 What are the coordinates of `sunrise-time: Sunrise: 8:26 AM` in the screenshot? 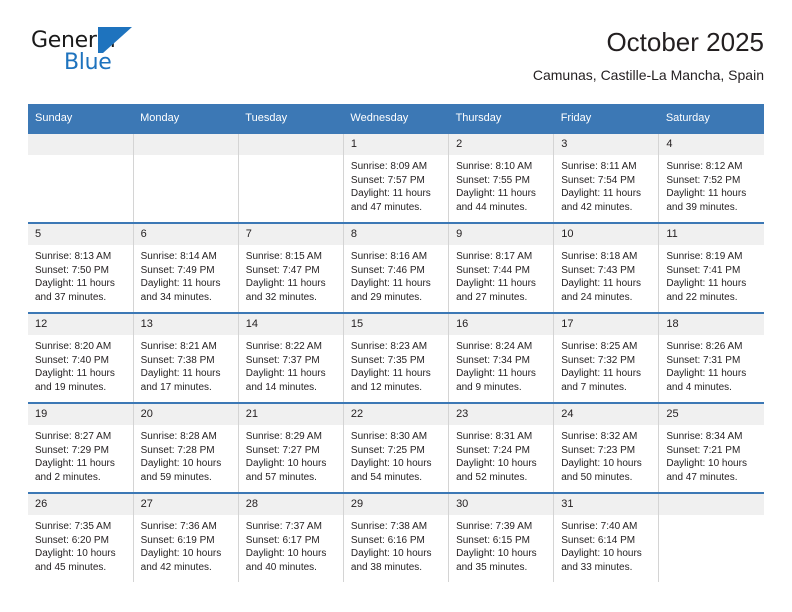 It's located at (704, 346).